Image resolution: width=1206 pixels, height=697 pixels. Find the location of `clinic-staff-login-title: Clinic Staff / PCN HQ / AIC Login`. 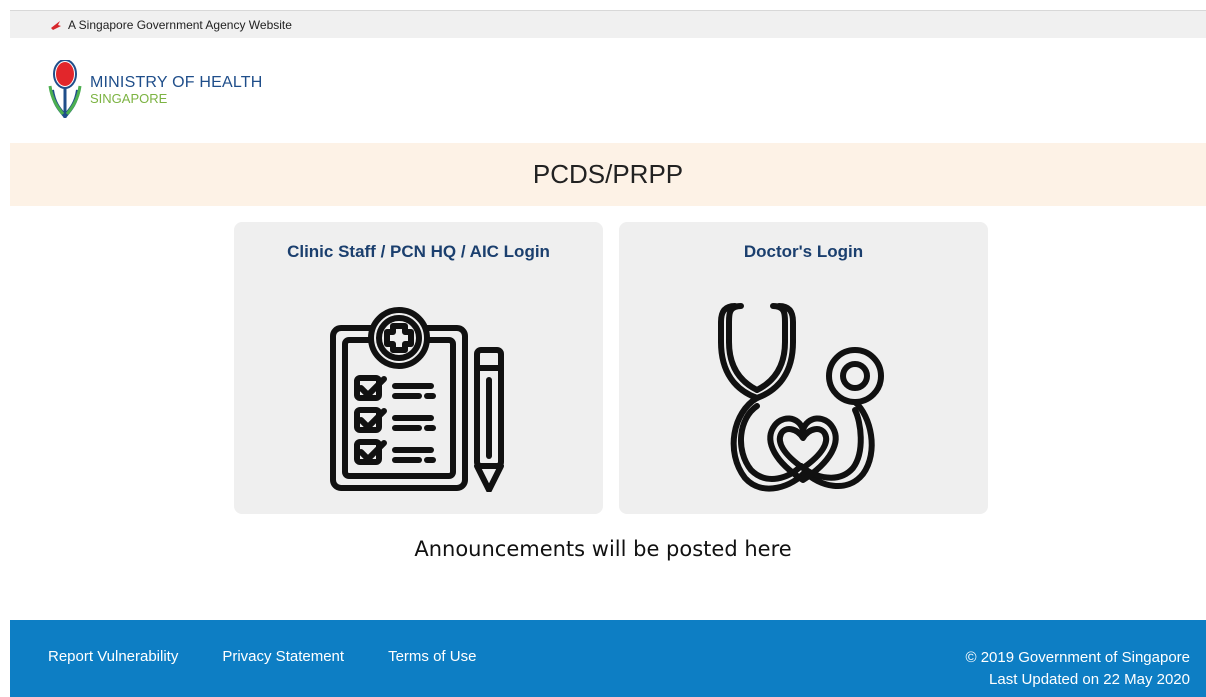

clinic-staff-login-title: Clinic Staff / PCN HQ / AIC Login is located at coordinates (418, 251).